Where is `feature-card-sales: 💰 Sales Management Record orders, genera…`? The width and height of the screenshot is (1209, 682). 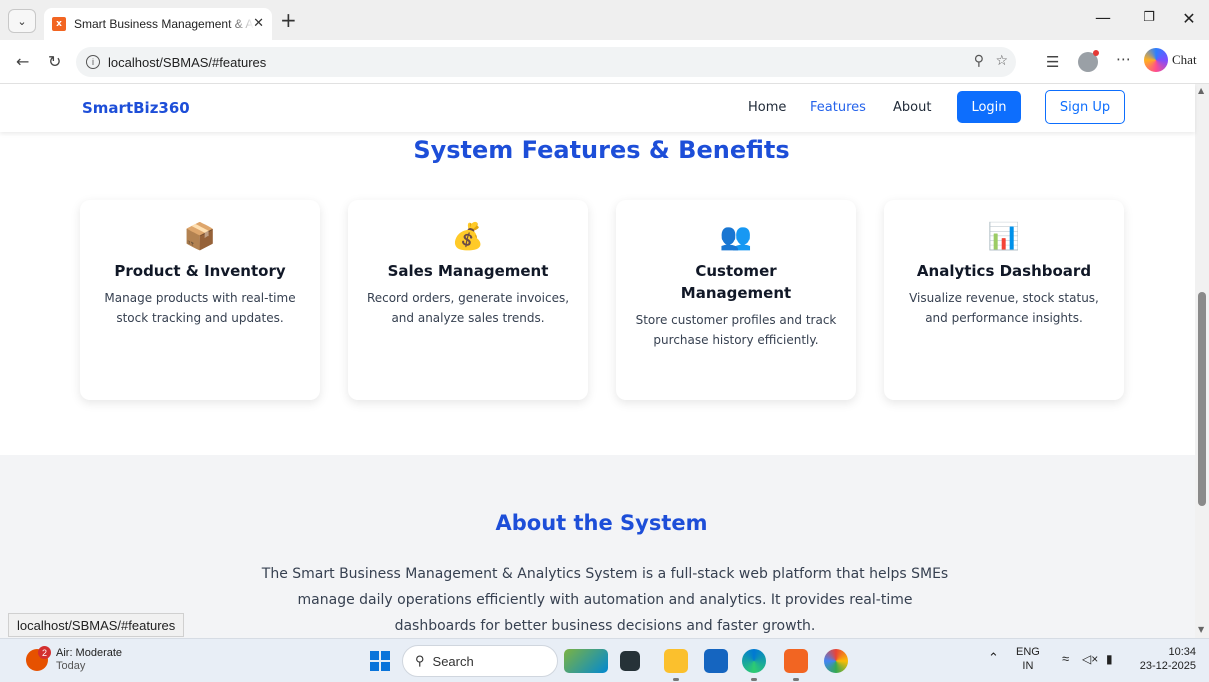
feature-card-sales: 💰 Sales Management Record orders, genera… is located at coordinates (468, 300).